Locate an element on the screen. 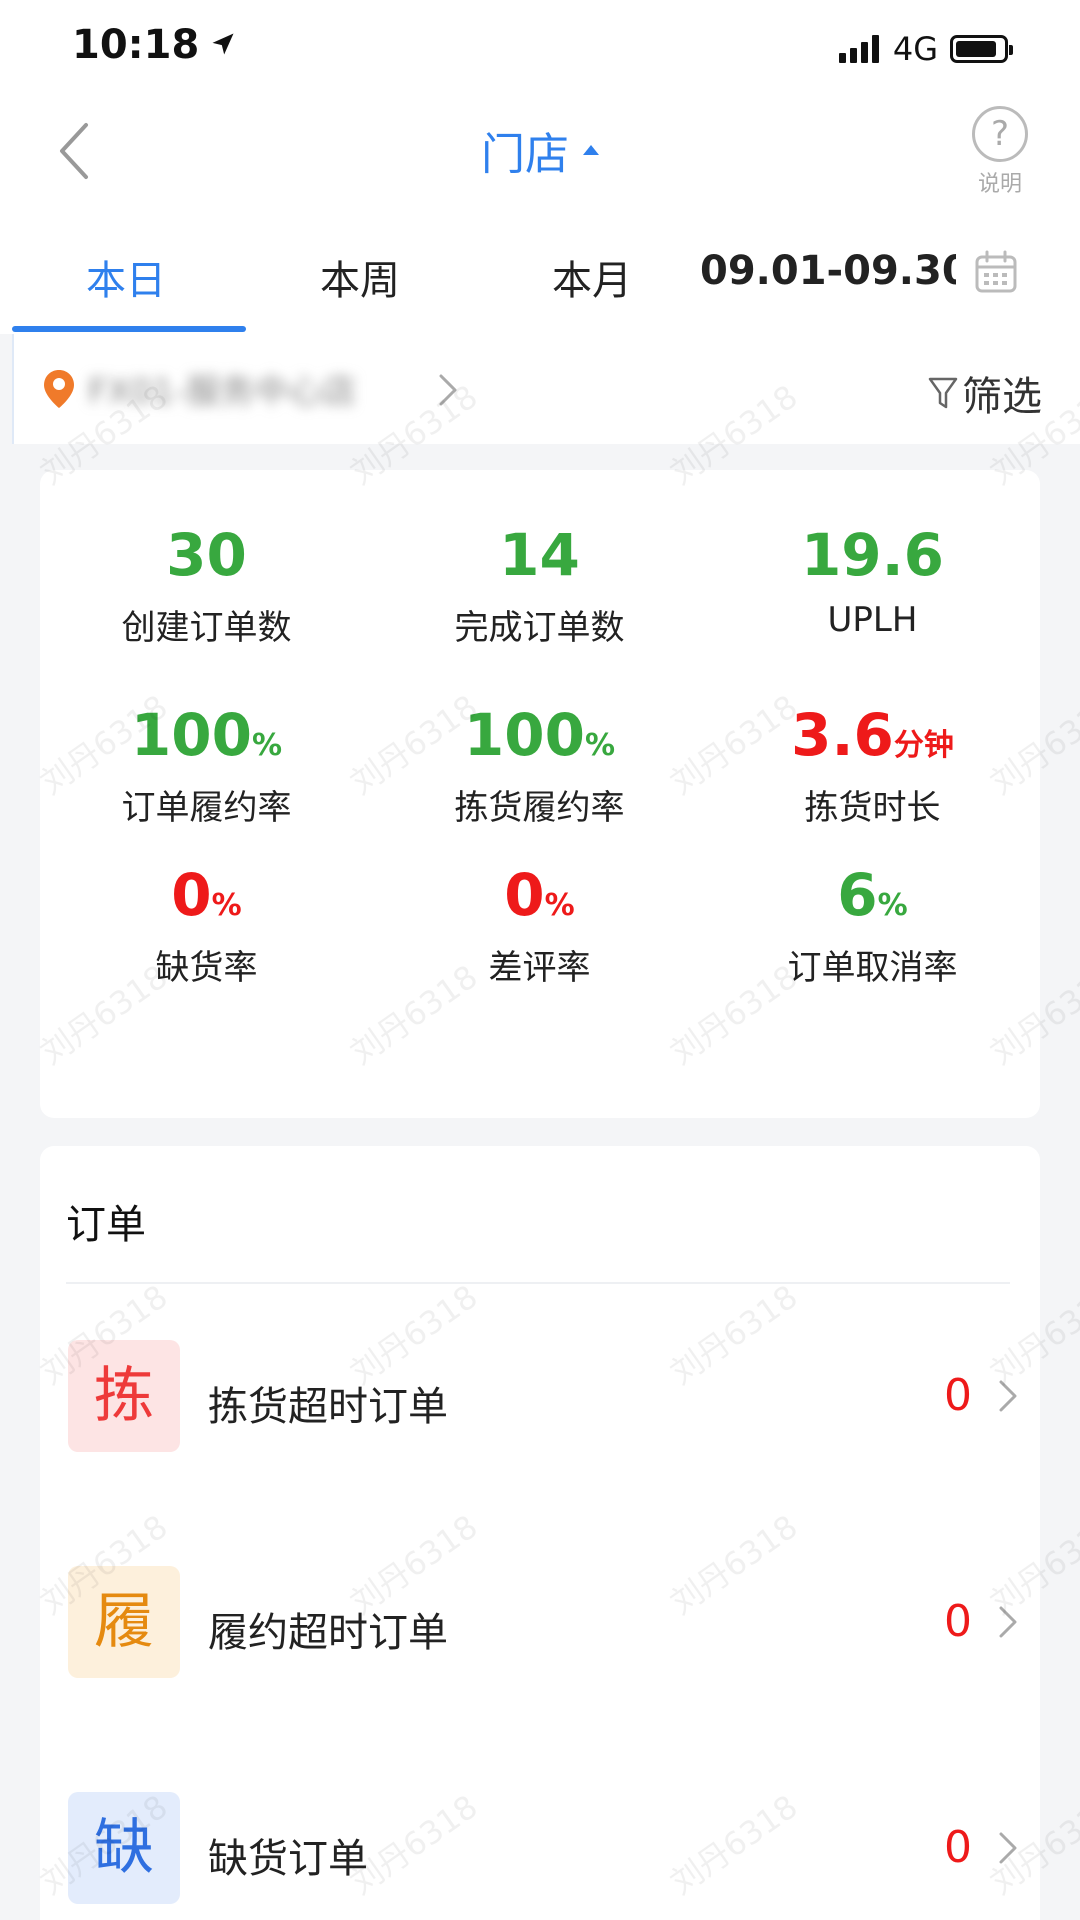 Image resolution: width=1080 pixels, height=1920 pixels. order-row-out-of-stock: 缺缺货订单 0 is located at coordinates (540, 1848).